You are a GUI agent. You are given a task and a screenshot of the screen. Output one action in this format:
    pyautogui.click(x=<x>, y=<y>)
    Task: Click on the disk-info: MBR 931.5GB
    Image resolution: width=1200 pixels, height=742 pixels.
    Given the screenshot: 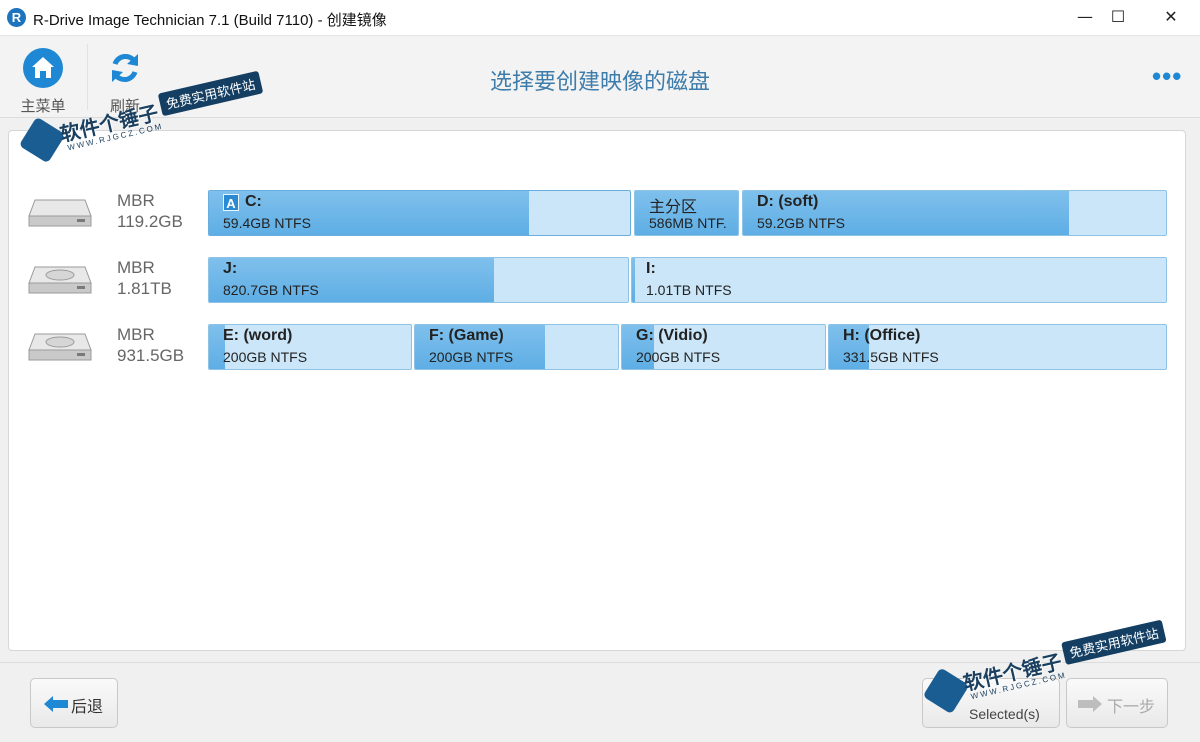 What is the action you would take?
    pyautogui.click(x=150, y=345)
    